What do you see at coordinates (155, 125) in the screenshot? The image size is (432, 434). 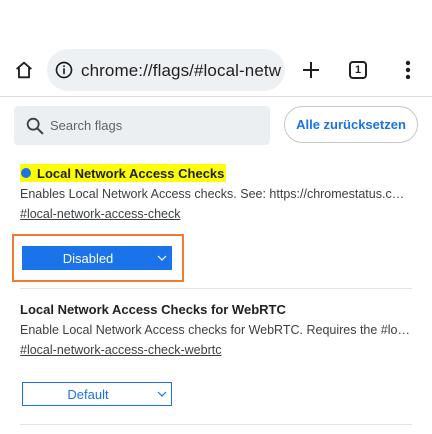 I see `search-input` at bounding box center [155, 125].